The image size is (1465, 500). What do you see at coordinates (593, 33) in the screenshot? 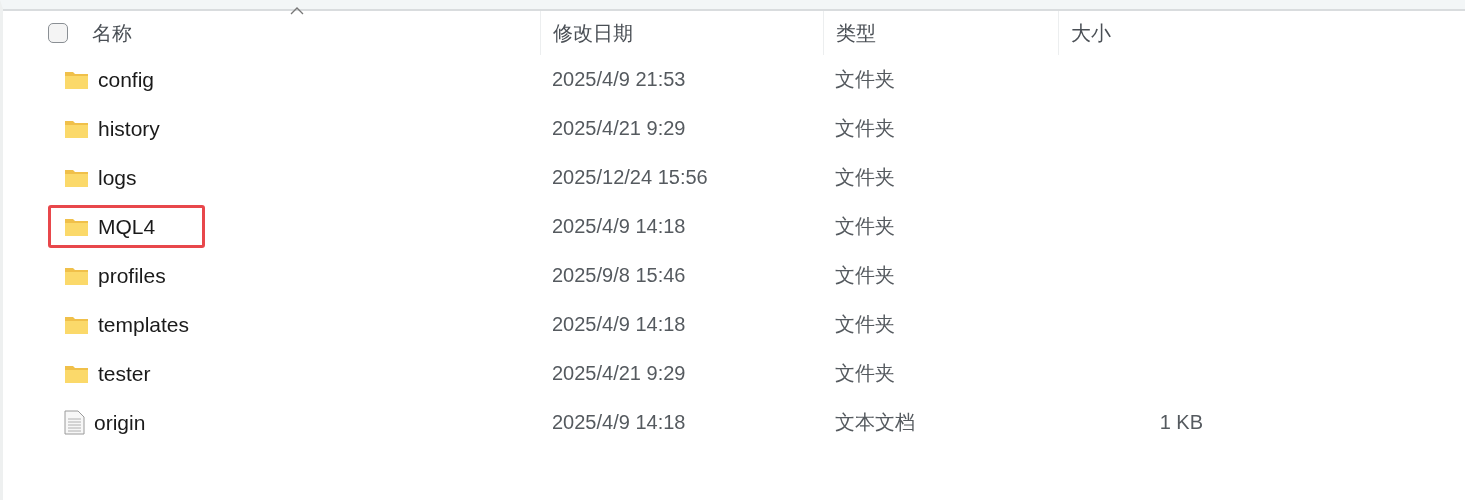
I see `column-header: 修改日期` at bounding box center [593, 33].